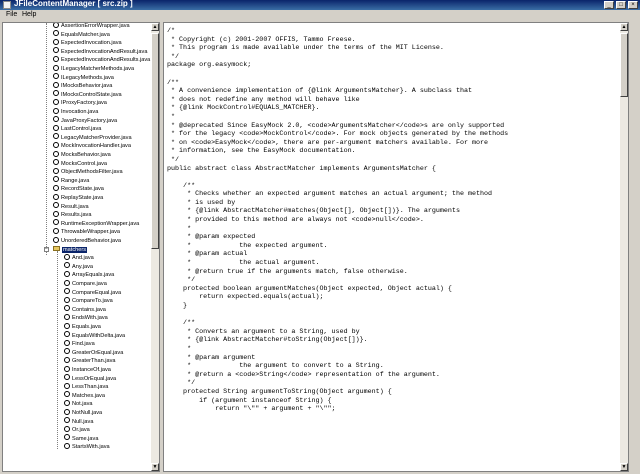 The width and height of the screenshot is (640, 474). Describe the element at coordinates (79, 257) in the screenshot. I see `tree-file-item: And.java` at that location.